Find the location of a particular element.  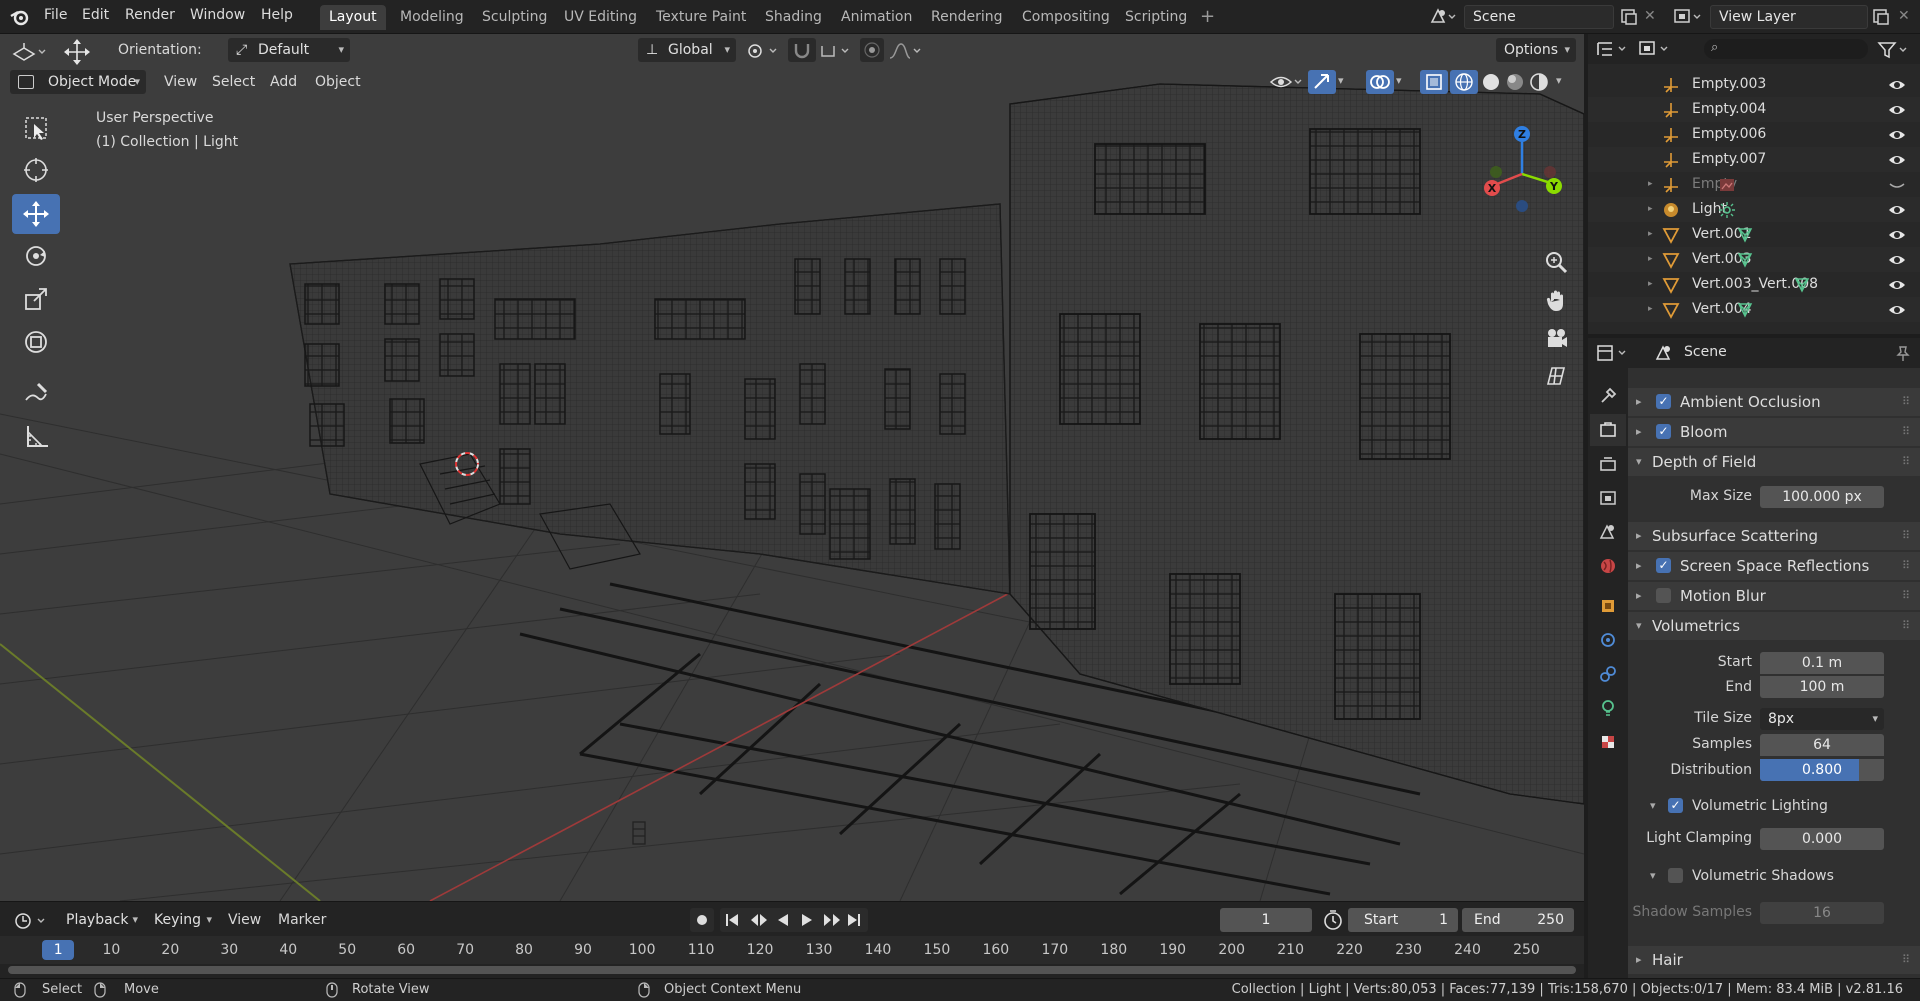

tab-output-icon is located at coordinates (1608, 464).